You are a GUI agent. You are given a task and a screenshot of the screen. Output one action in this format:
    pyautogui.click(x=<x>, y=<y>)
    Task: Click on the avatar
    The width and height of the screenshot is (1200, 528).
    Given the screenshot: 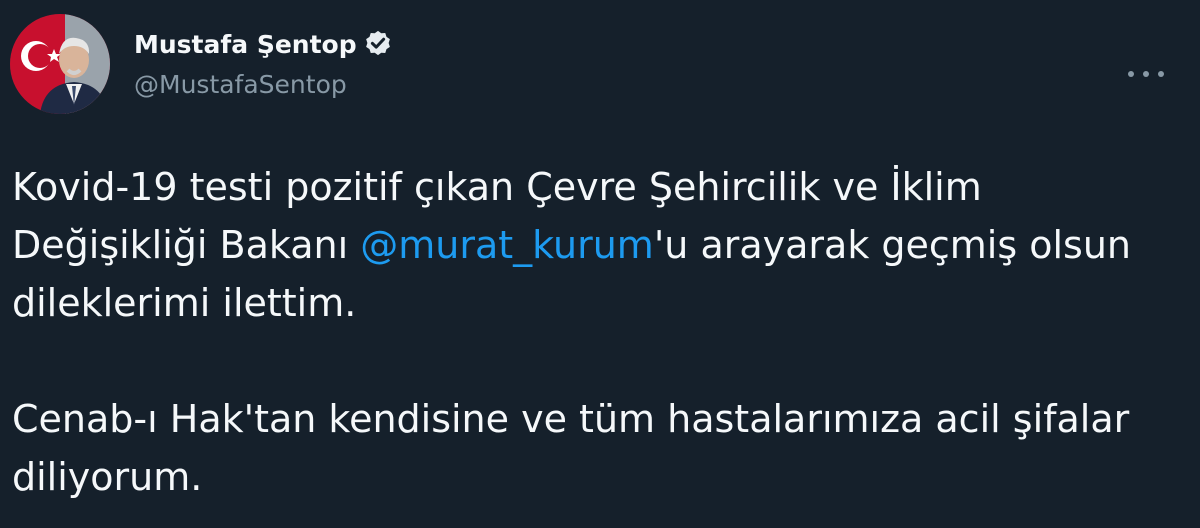 What is the action you would take?
    pyautogui.click(x=60, y=64)
    